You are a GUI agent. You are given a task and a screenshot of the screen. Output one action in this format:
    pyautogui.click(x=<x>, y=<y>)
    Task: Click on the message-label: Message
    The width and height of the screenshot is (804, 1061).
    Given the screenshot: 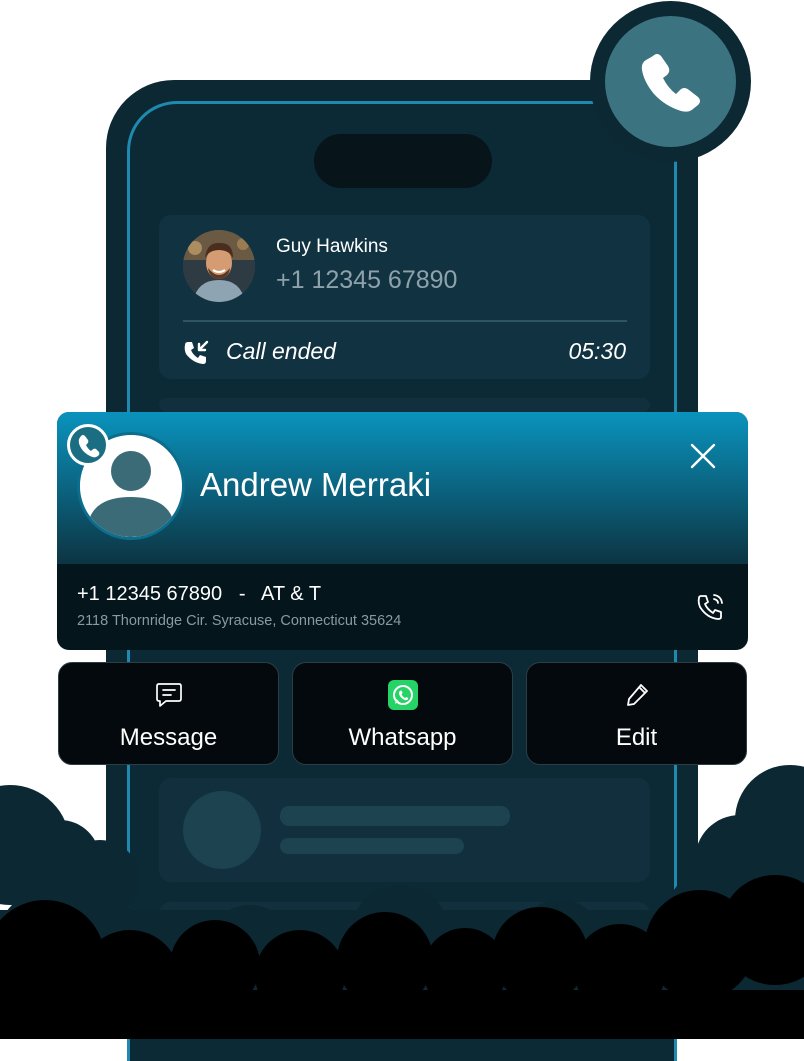 What is the action you would take?
    pyautogui.click(x=168, y=737)
    